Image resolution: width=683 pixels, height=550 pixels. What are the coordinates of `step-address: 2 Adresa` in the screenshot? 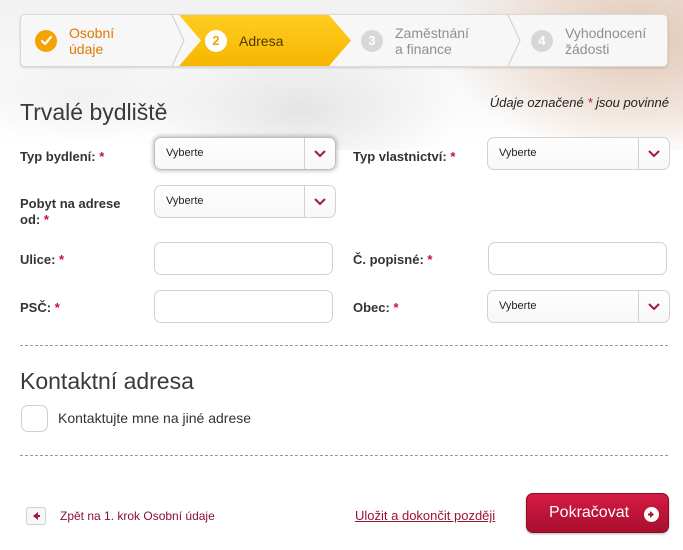 It's located at (265, 40).